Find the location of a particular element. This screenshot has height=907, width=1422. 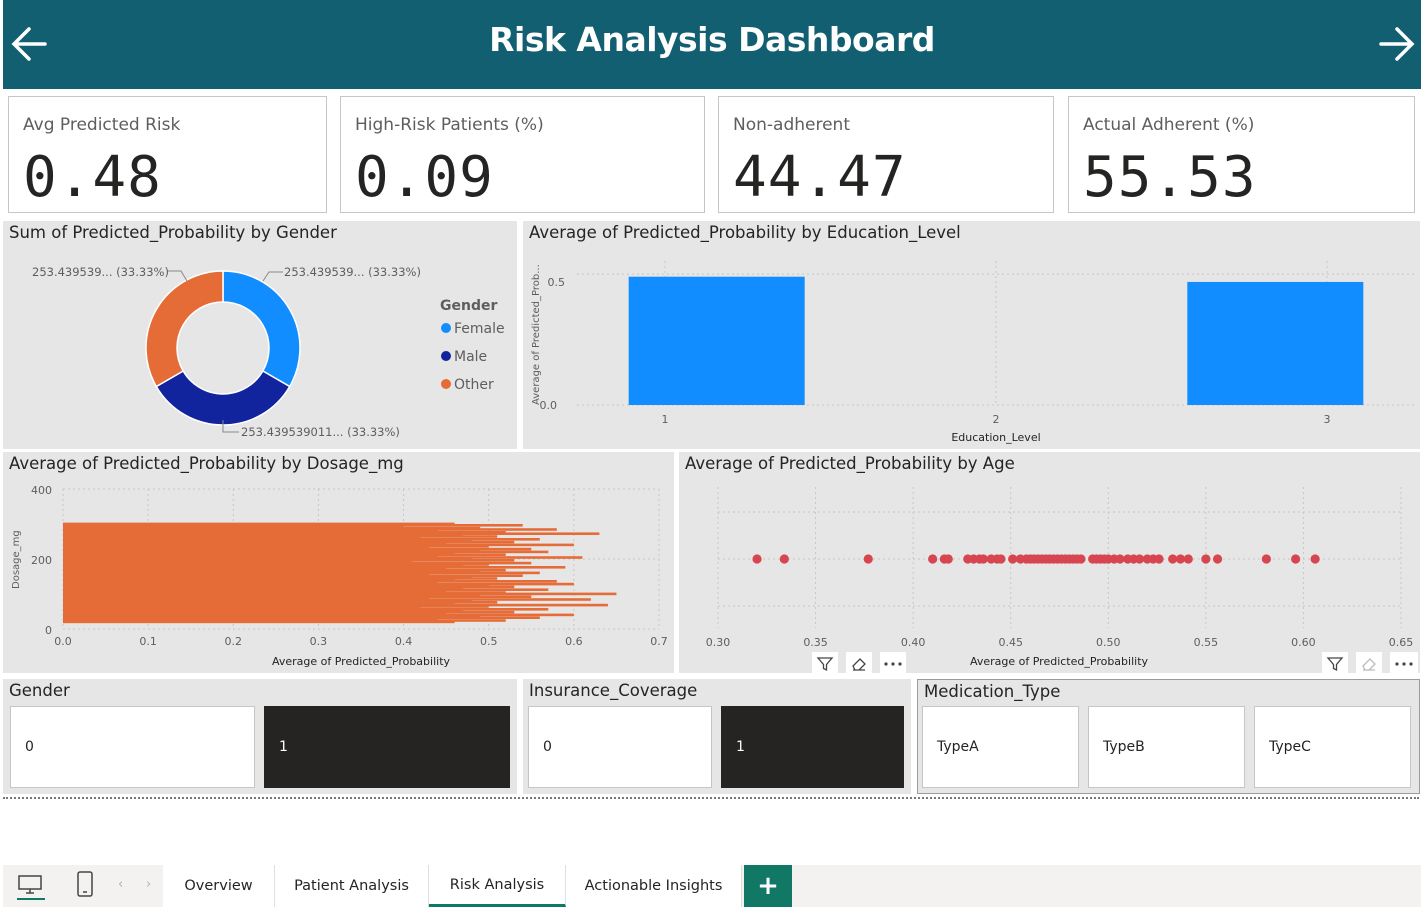

x-tick-label: 0.6 is located at coordinates (574, 641).